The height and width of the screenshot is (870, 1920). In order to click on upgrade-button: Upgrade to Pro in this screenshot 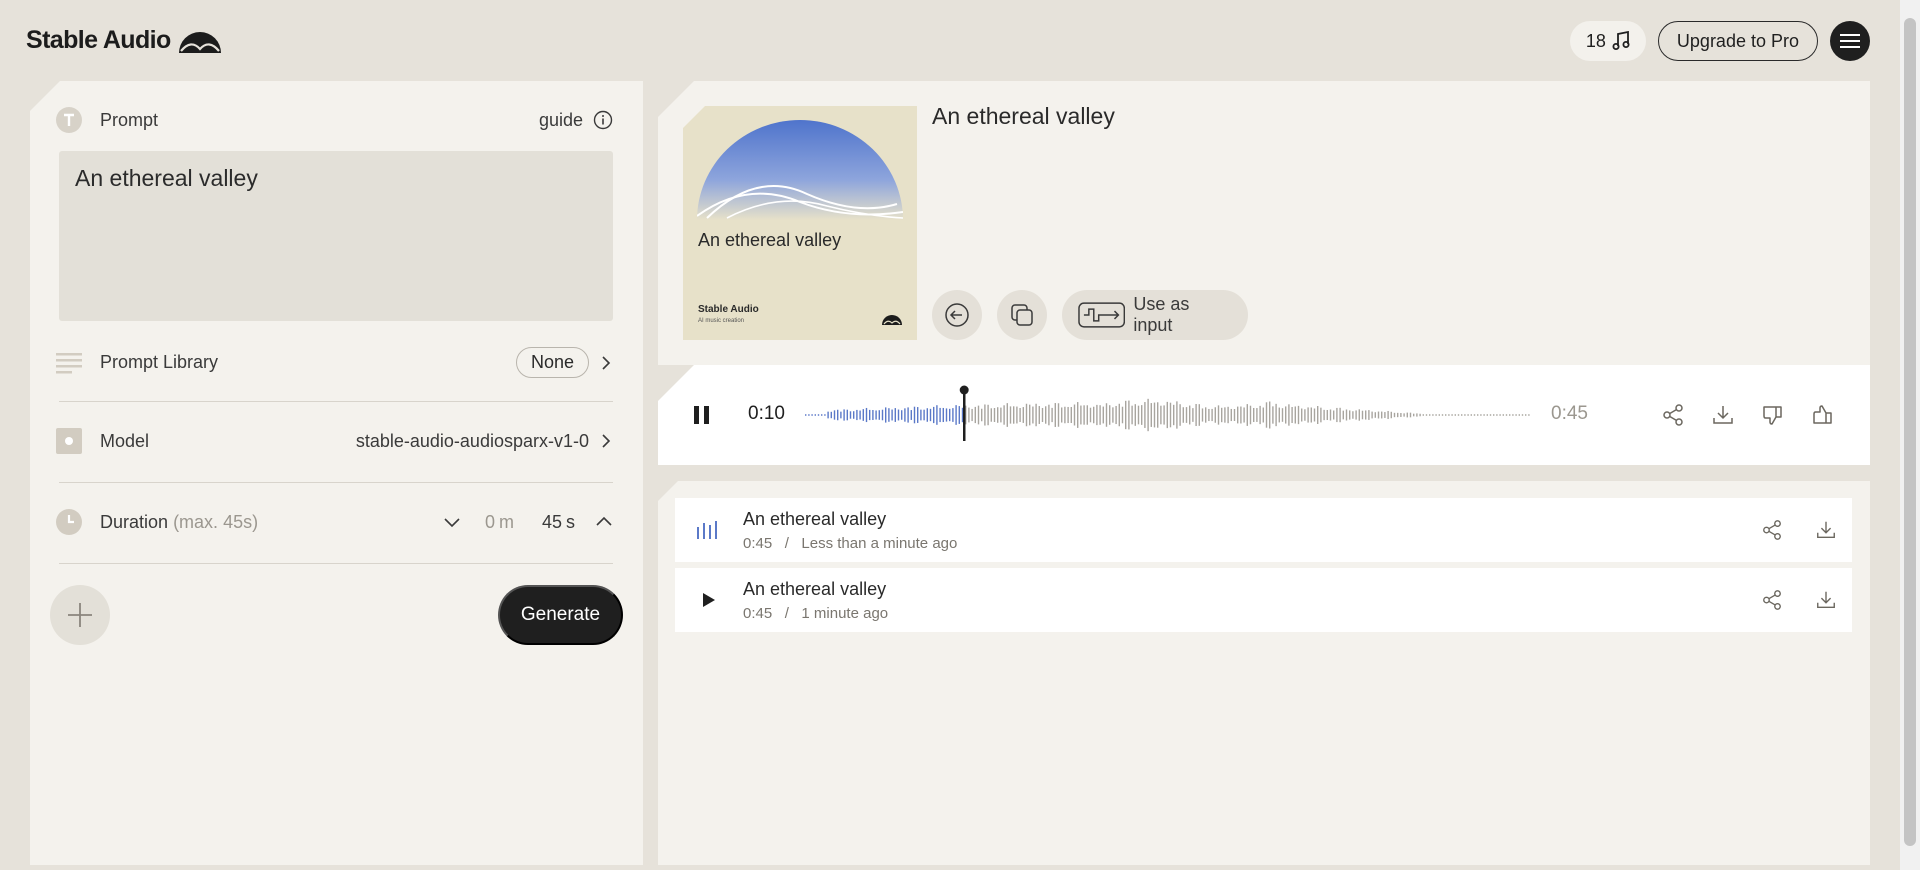, I will do `click(1737, 41)`.